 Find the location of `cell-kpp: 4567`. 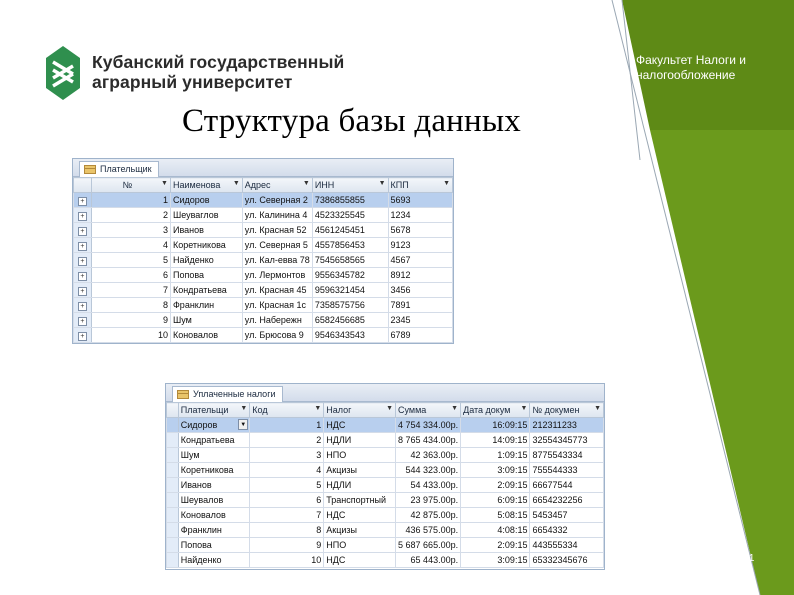

cell-kpp: 4567 is located at coordinates (420, 260).